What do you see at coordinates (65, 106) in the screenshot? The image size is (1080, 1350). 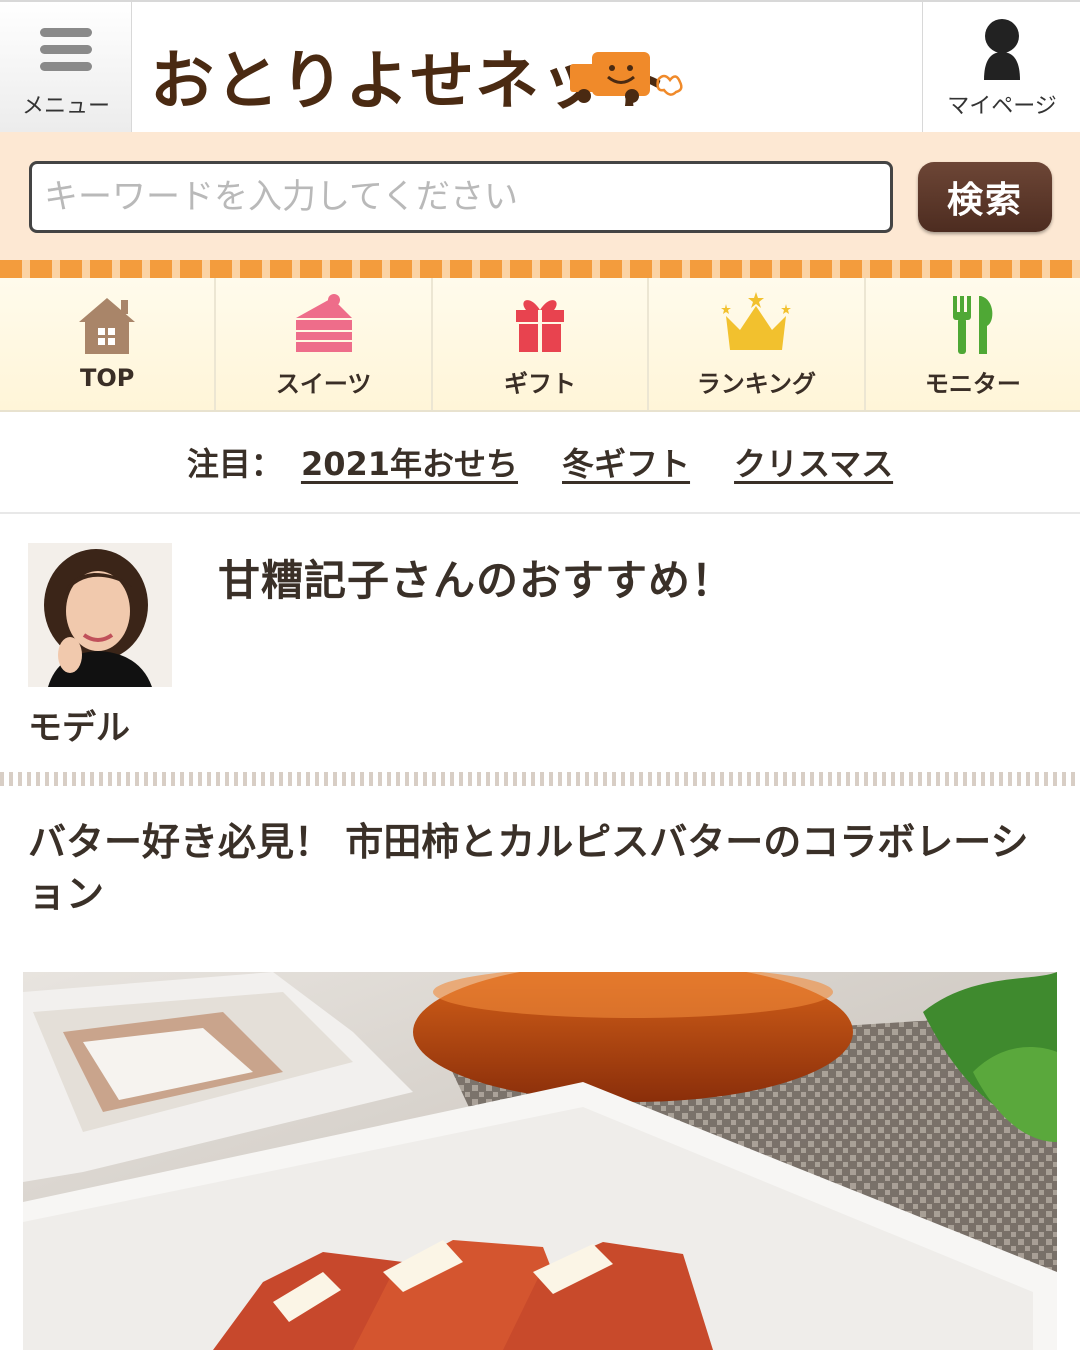 I see `menu-label: メニュー` at bounding box center [65, 106].